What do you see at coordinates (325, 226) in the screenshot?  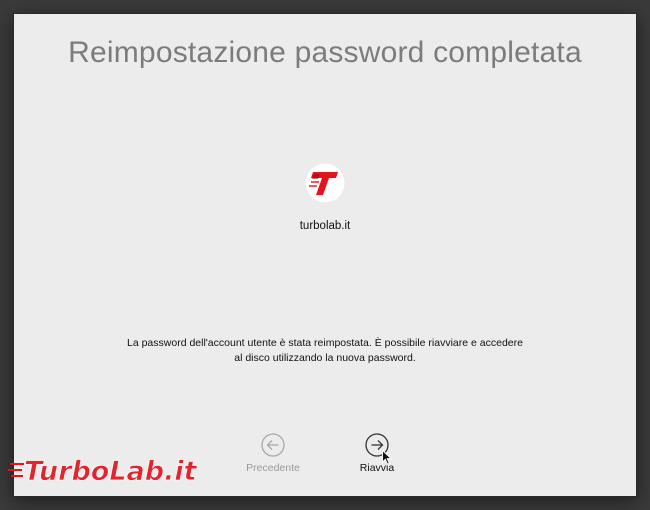 I see `account-name: turbolab.it` at bounding box center [325, 226].